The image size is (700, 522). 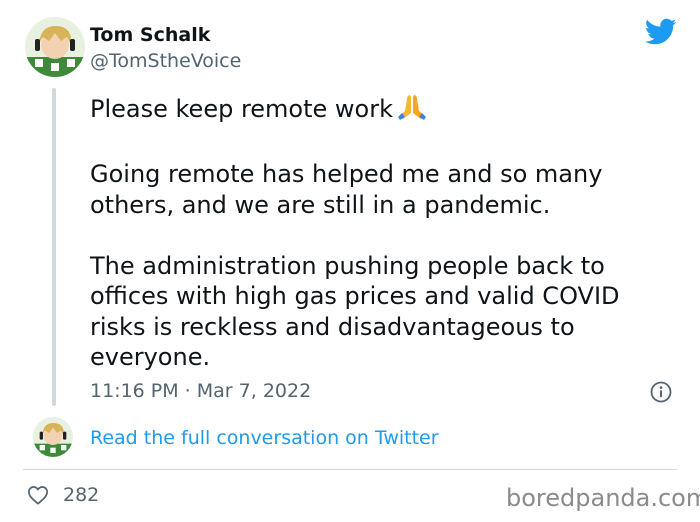 What do you see at coordinates (603, 498) in the screenshot?
I see `watermark: boredpanda.com` at bounding box center [603, 498].